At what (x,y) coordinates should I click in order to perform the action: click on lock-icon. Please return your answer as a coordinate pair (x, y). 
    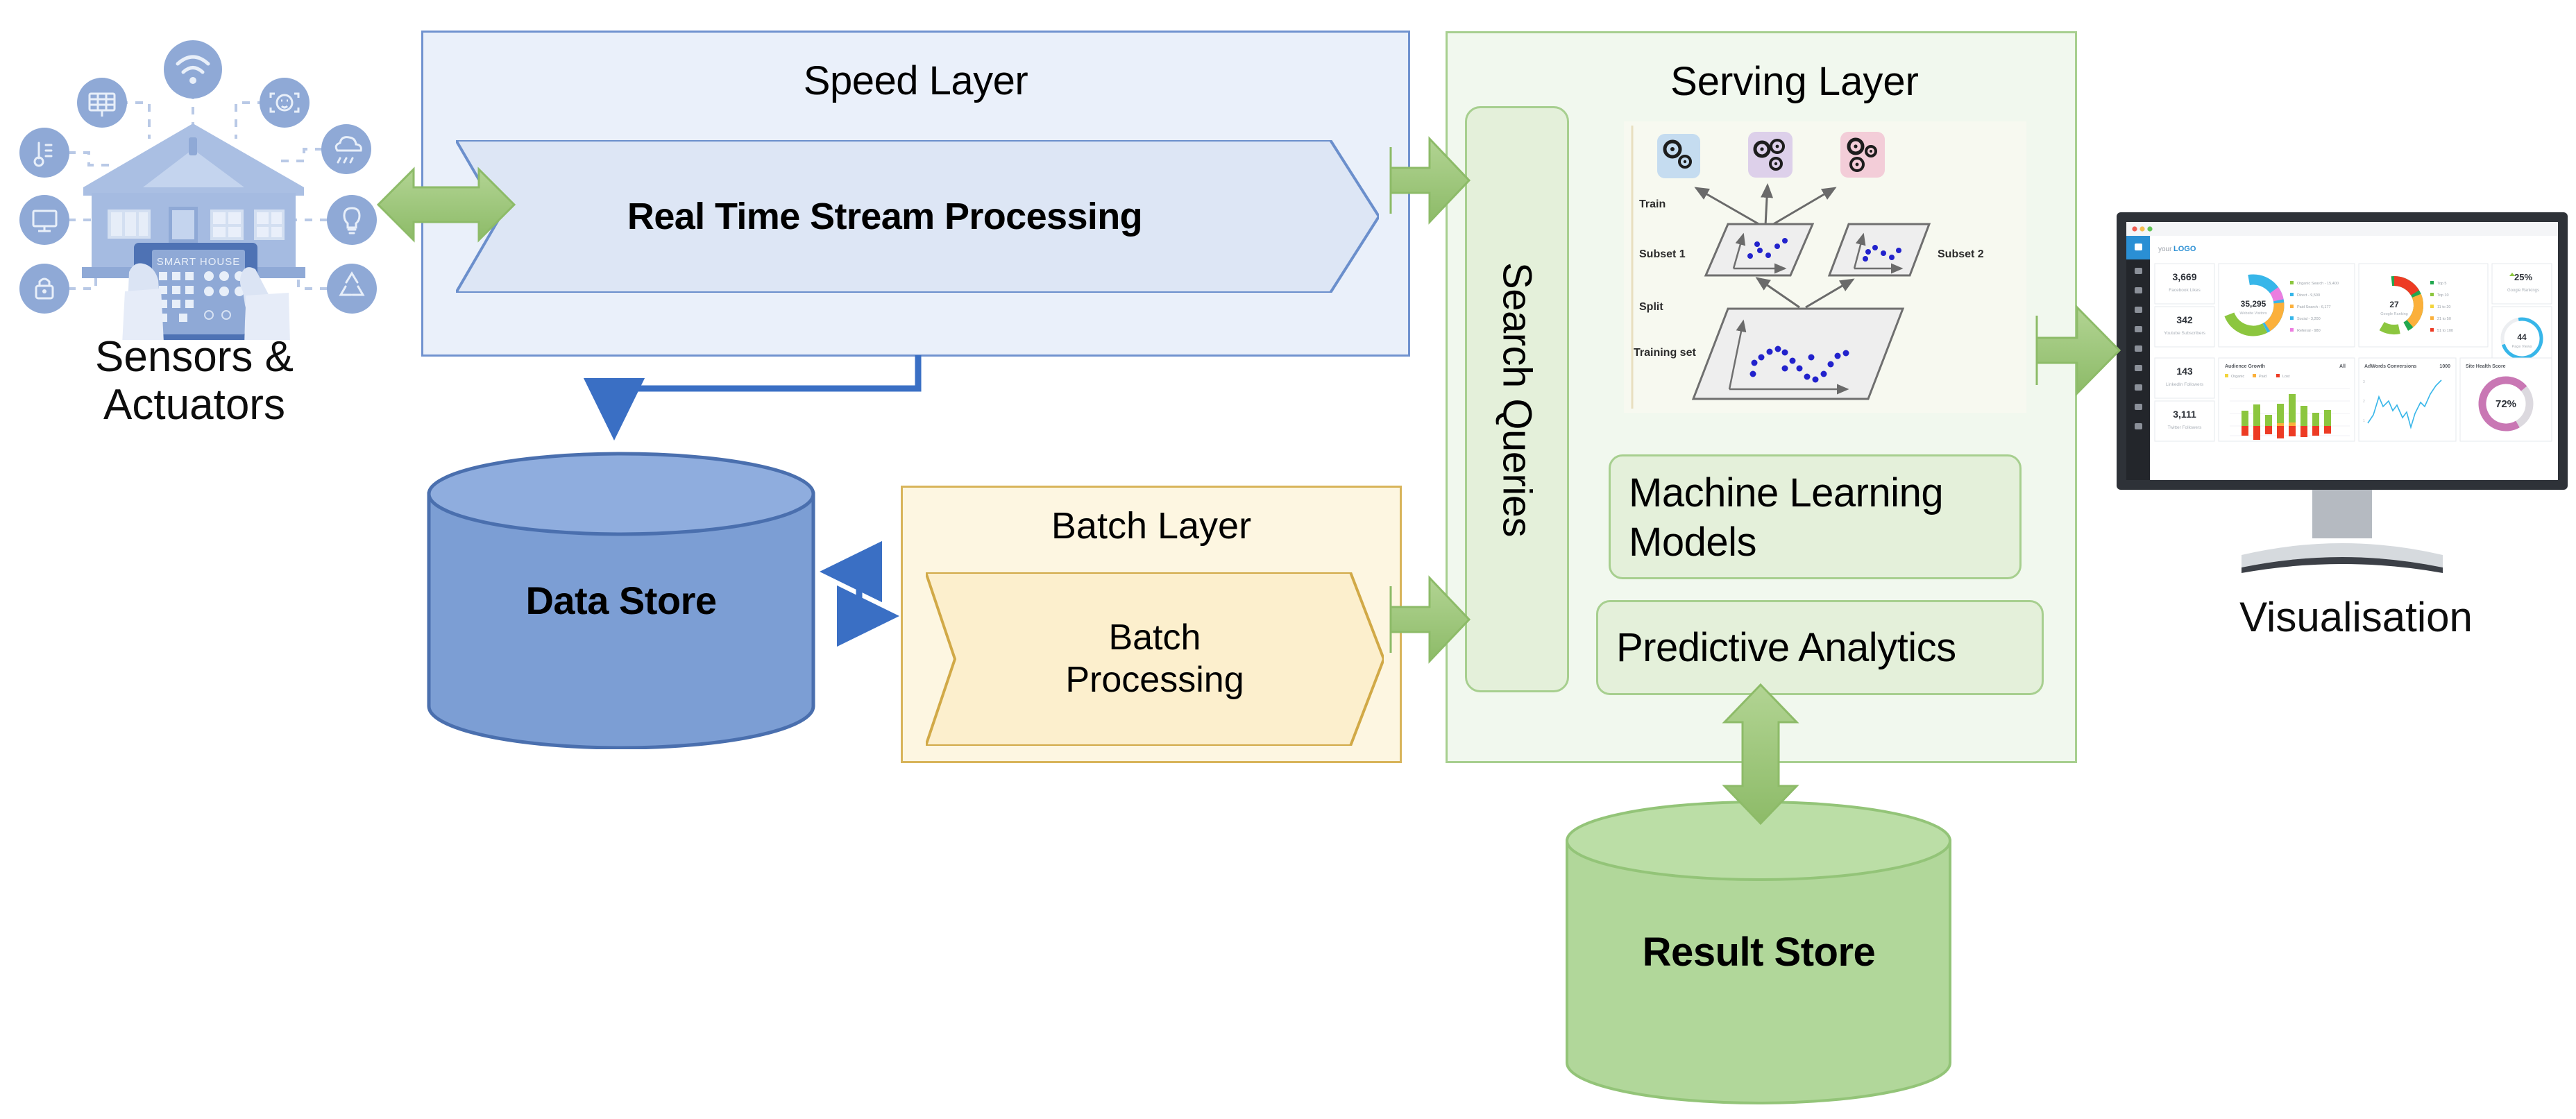
    Looking at the image, I should click on (44, 289).